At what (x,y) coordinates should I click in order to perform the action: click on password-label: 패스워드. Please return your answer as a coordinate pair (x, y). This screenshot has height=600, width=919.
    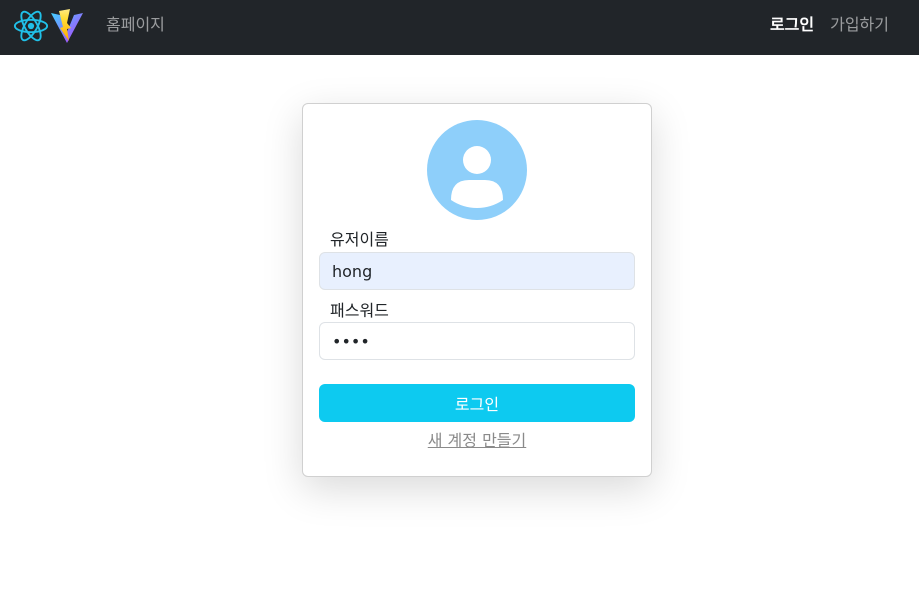
    Looking at the image, I should click on (359, 310).